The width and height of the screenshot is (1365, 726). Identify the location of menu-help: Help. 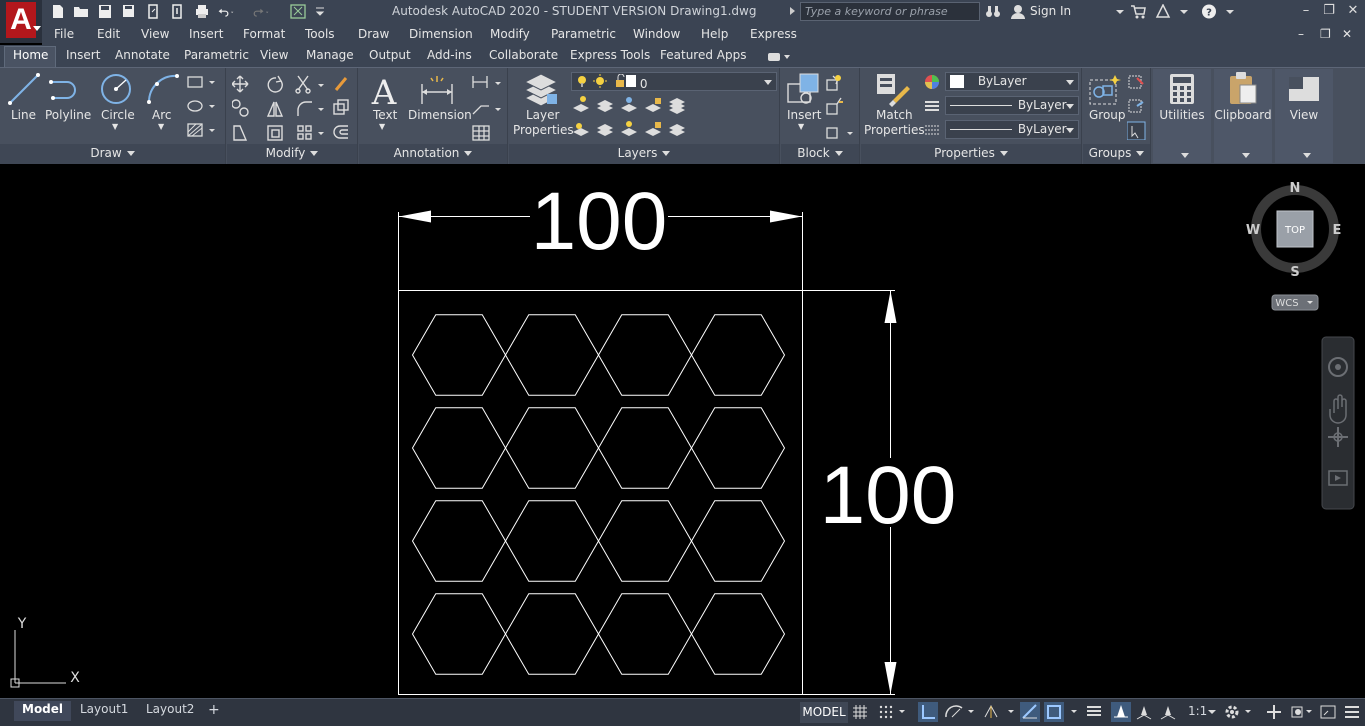
(714, 34).